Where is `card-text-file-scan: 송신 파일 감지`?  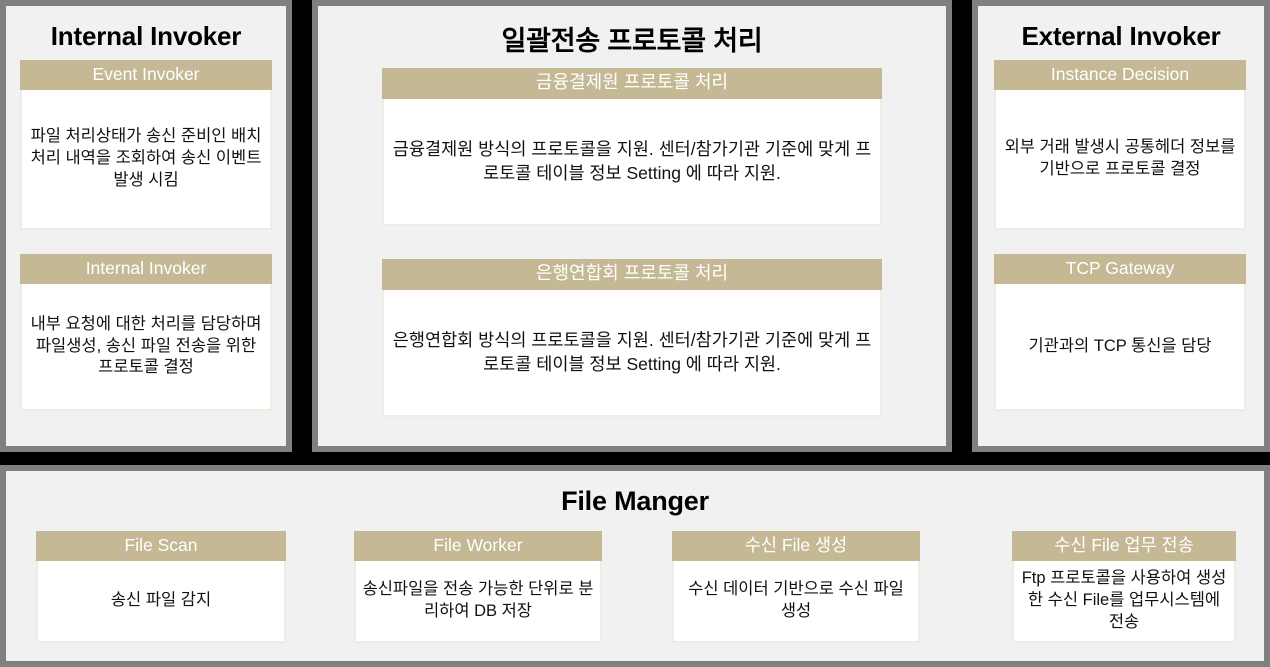
card-text-file-scan: 송신 파일 감지 is located at coordinates (161, 600).